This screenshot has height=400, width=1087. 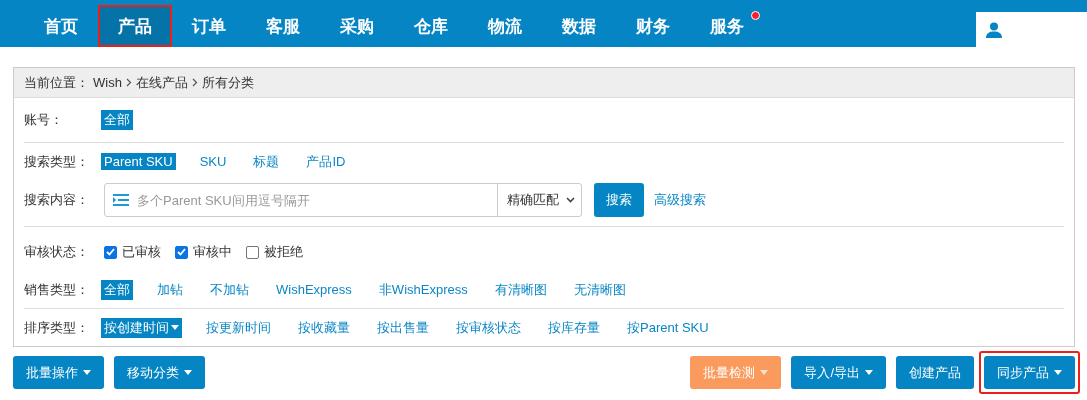 What do you see at coordinates (579, 26) in the screenshot?
I see `nav-tab: 数据` at bounding box center [579, 26].